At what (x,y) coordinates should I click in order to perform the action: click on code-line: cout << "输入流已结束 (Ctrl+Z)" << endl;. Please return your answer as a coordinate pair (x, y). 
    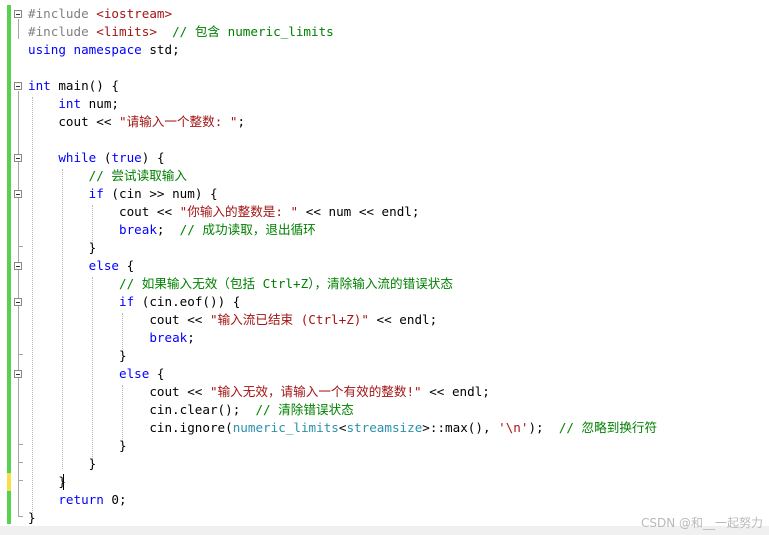
    Looking at the image, I should click on (232, 320).